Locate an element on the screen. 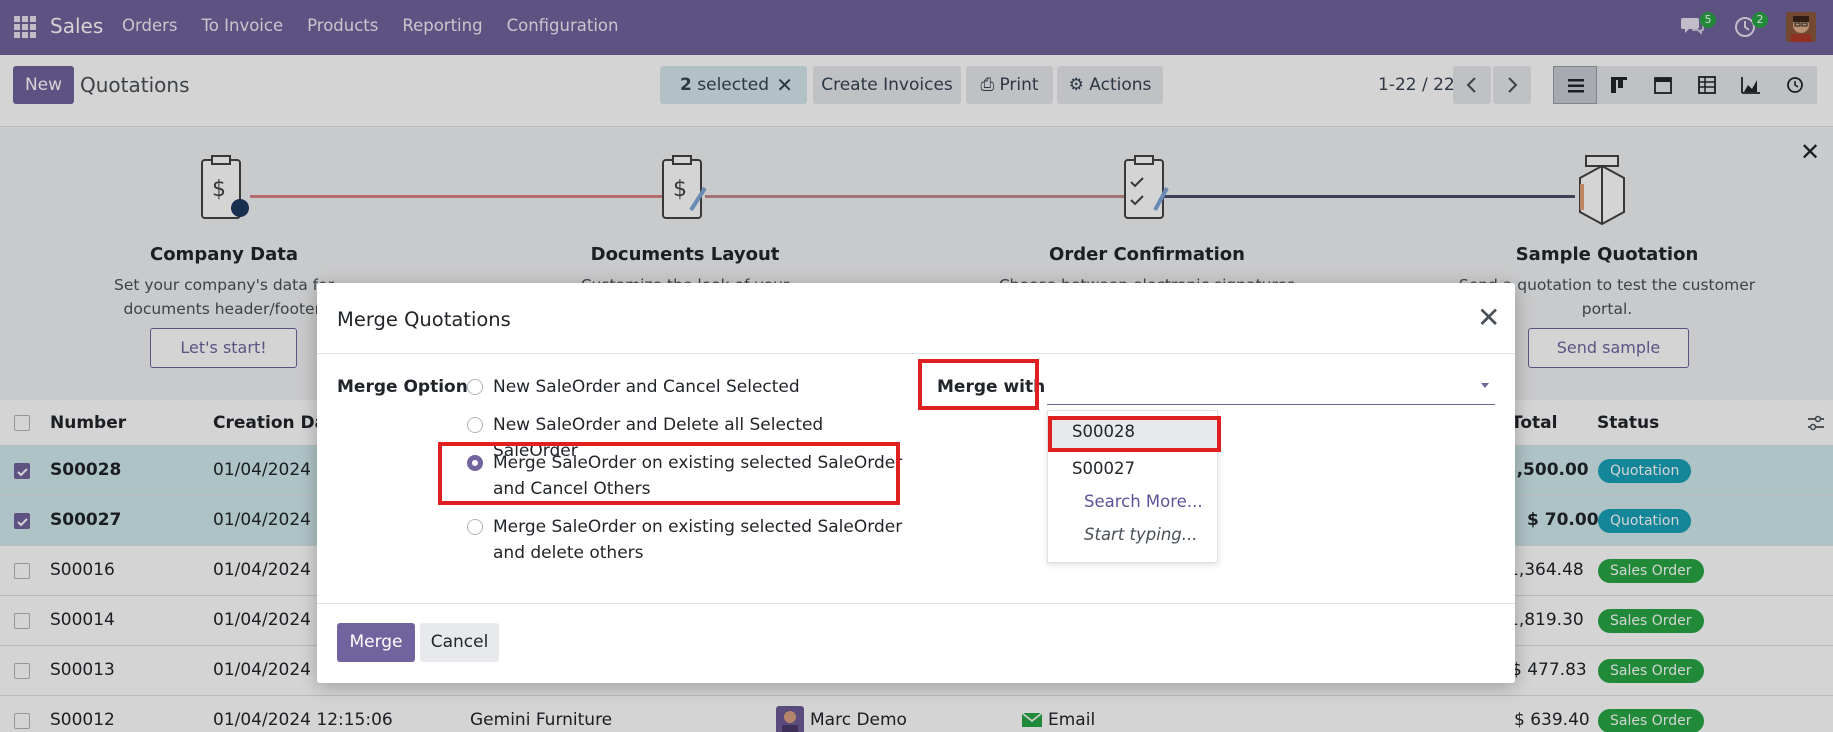  close-icon: ✕ is located at coordinates (1488, 317).